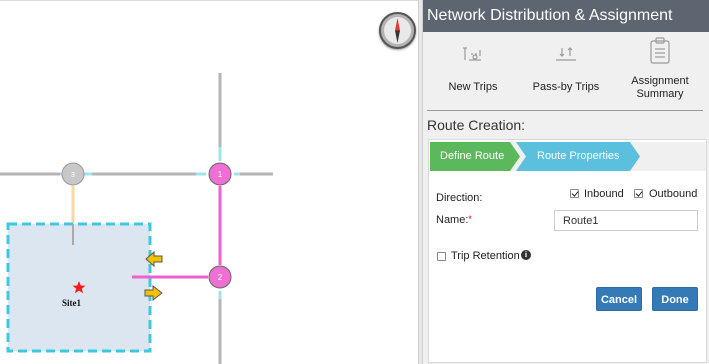  Describe the element at coordinates (475, 156) in the screenshot. I see `step-define-route: Define Route` at that location.